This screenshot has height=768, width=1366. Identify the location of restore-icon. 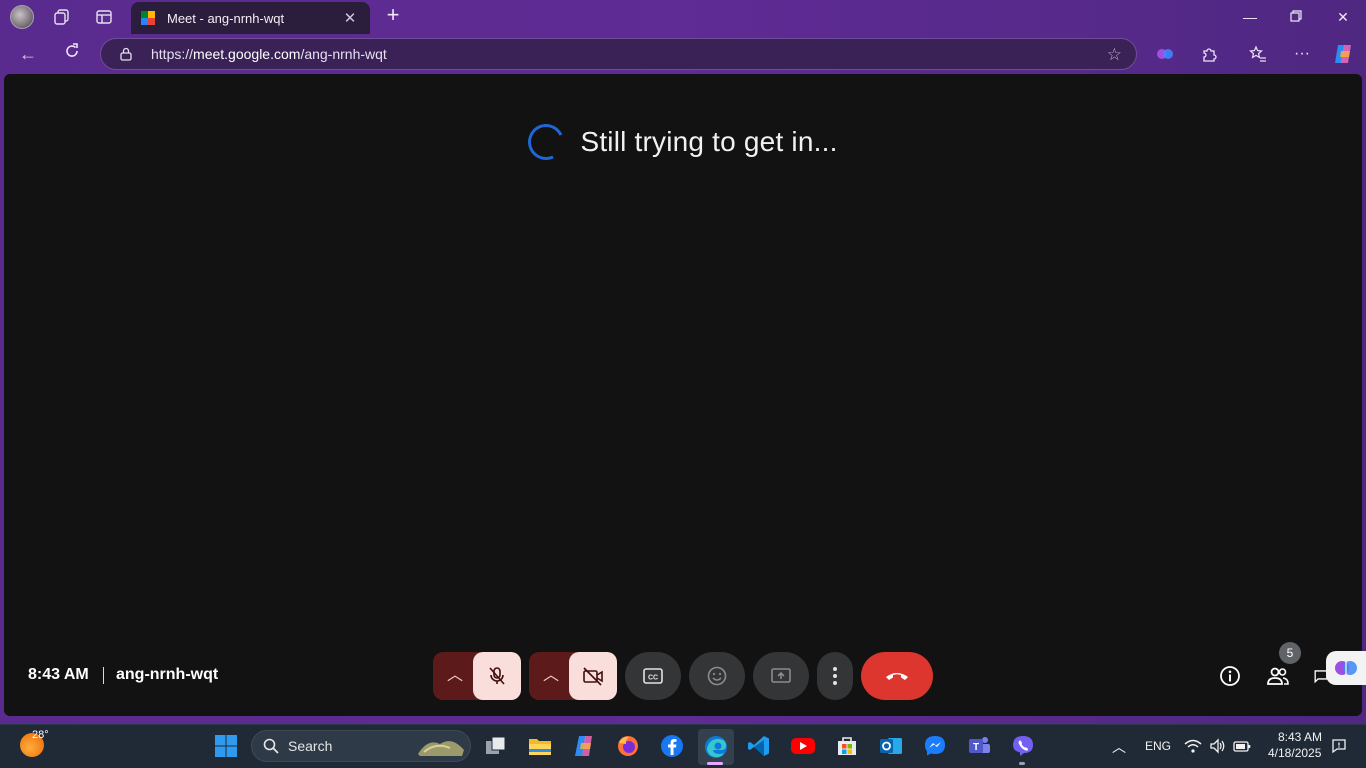
(1296, 17).